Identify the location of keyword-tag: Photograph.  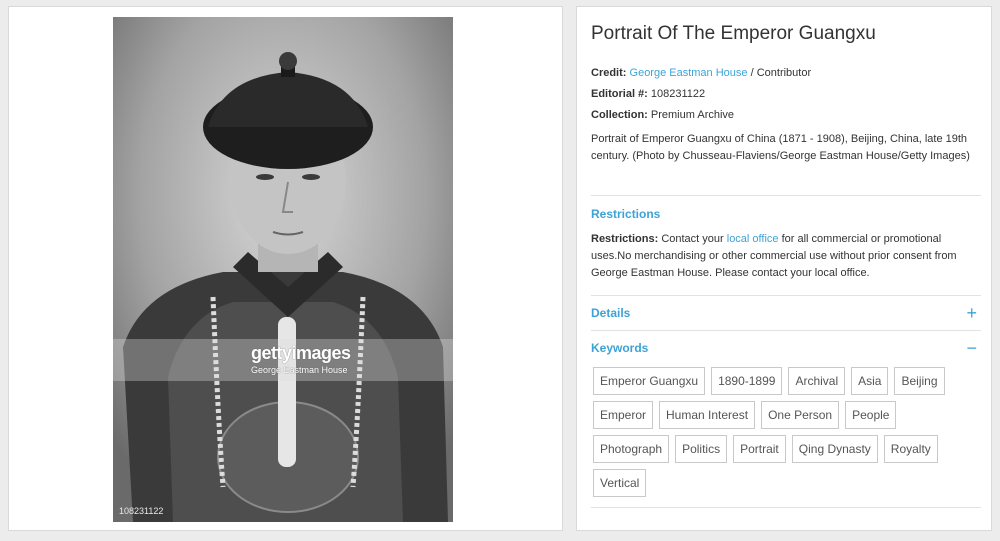
(631, 449).